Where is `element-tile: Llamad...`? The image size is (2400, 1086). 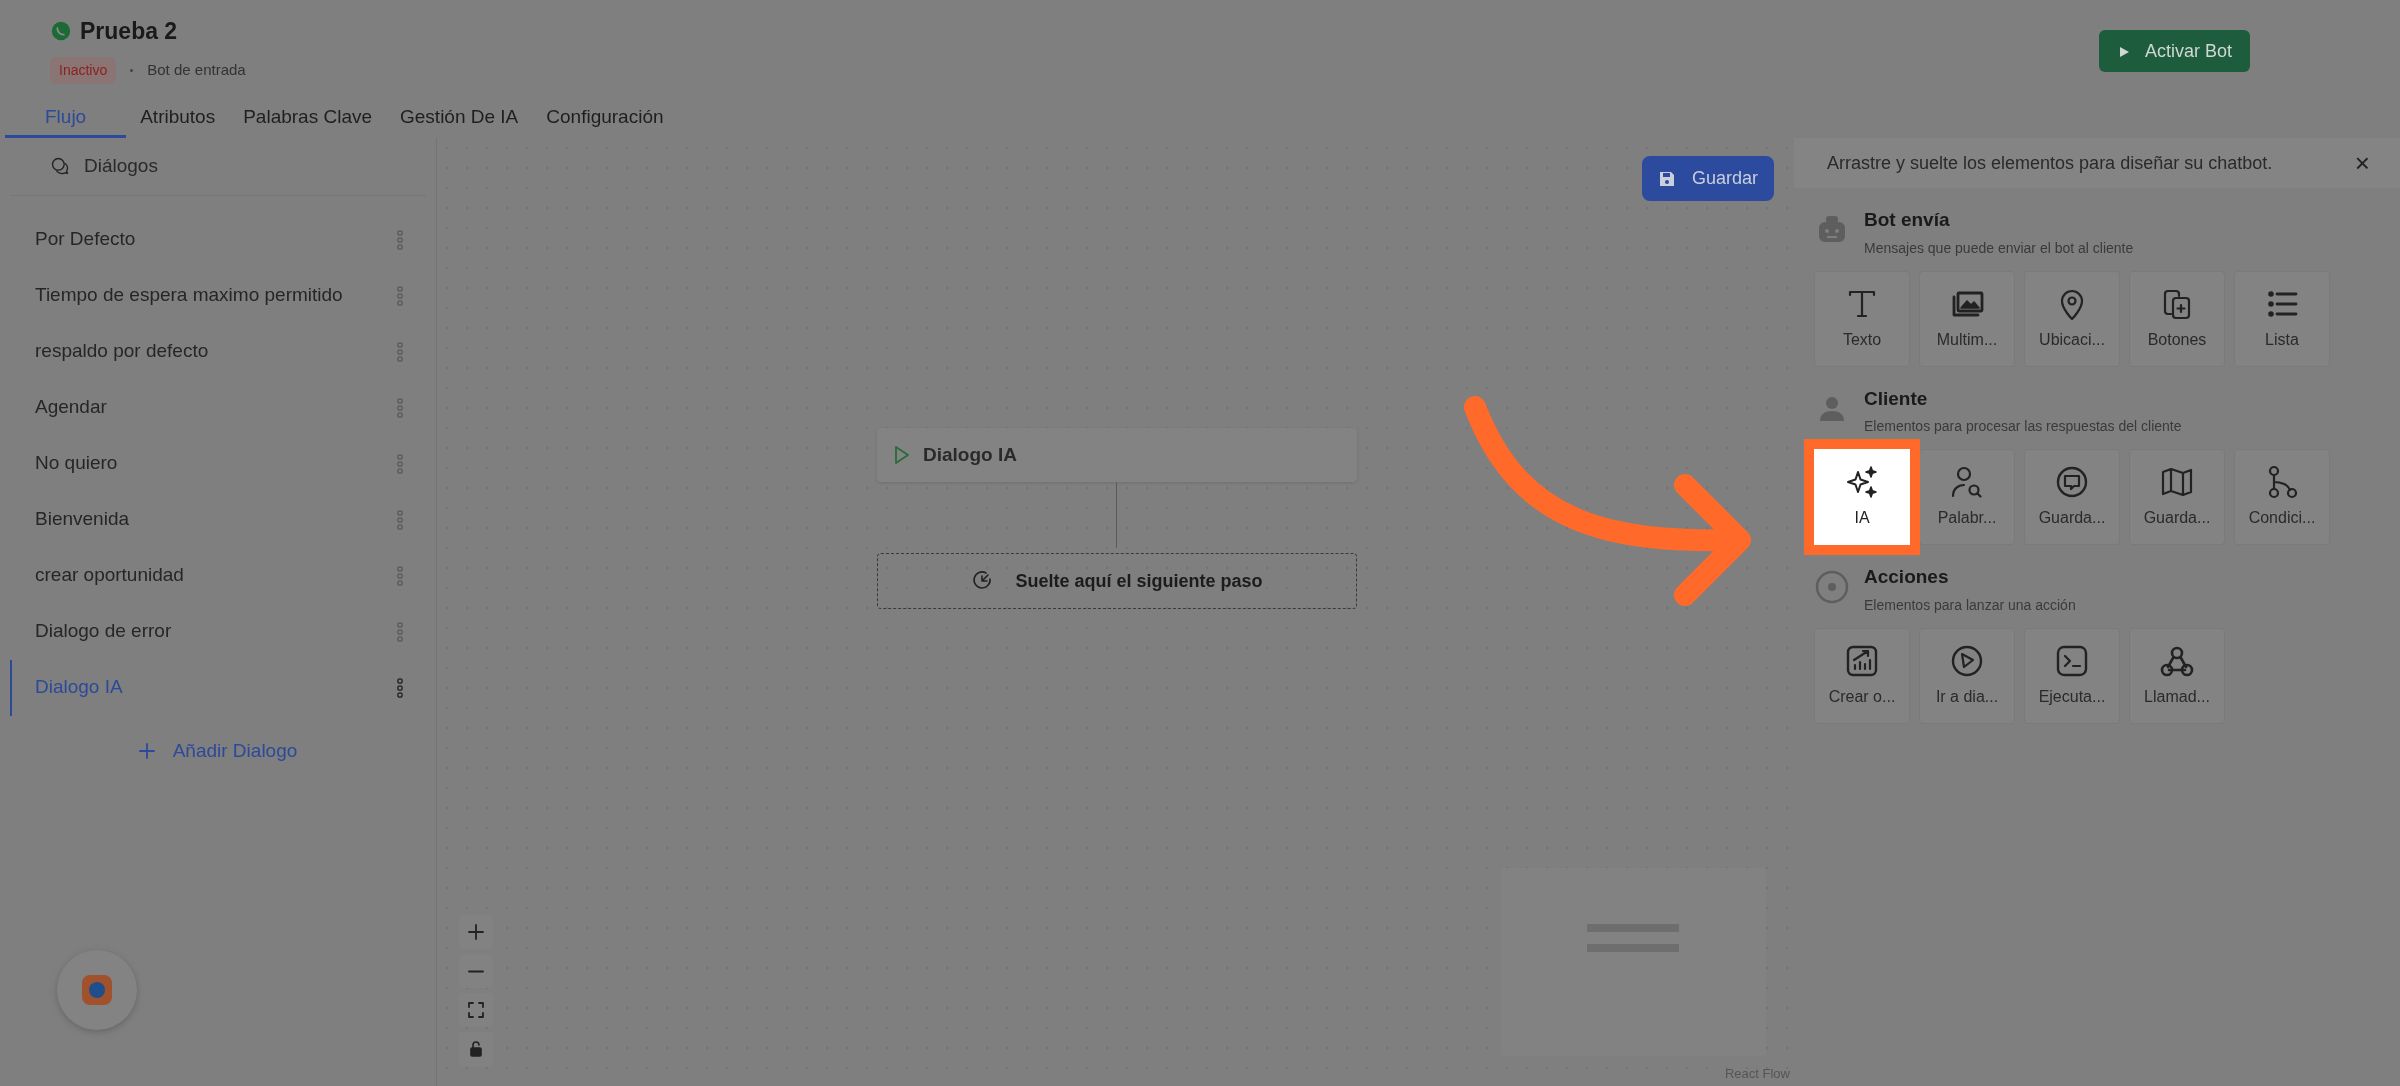 element-tile: Llamad... is located at coordinates (2177, 675).